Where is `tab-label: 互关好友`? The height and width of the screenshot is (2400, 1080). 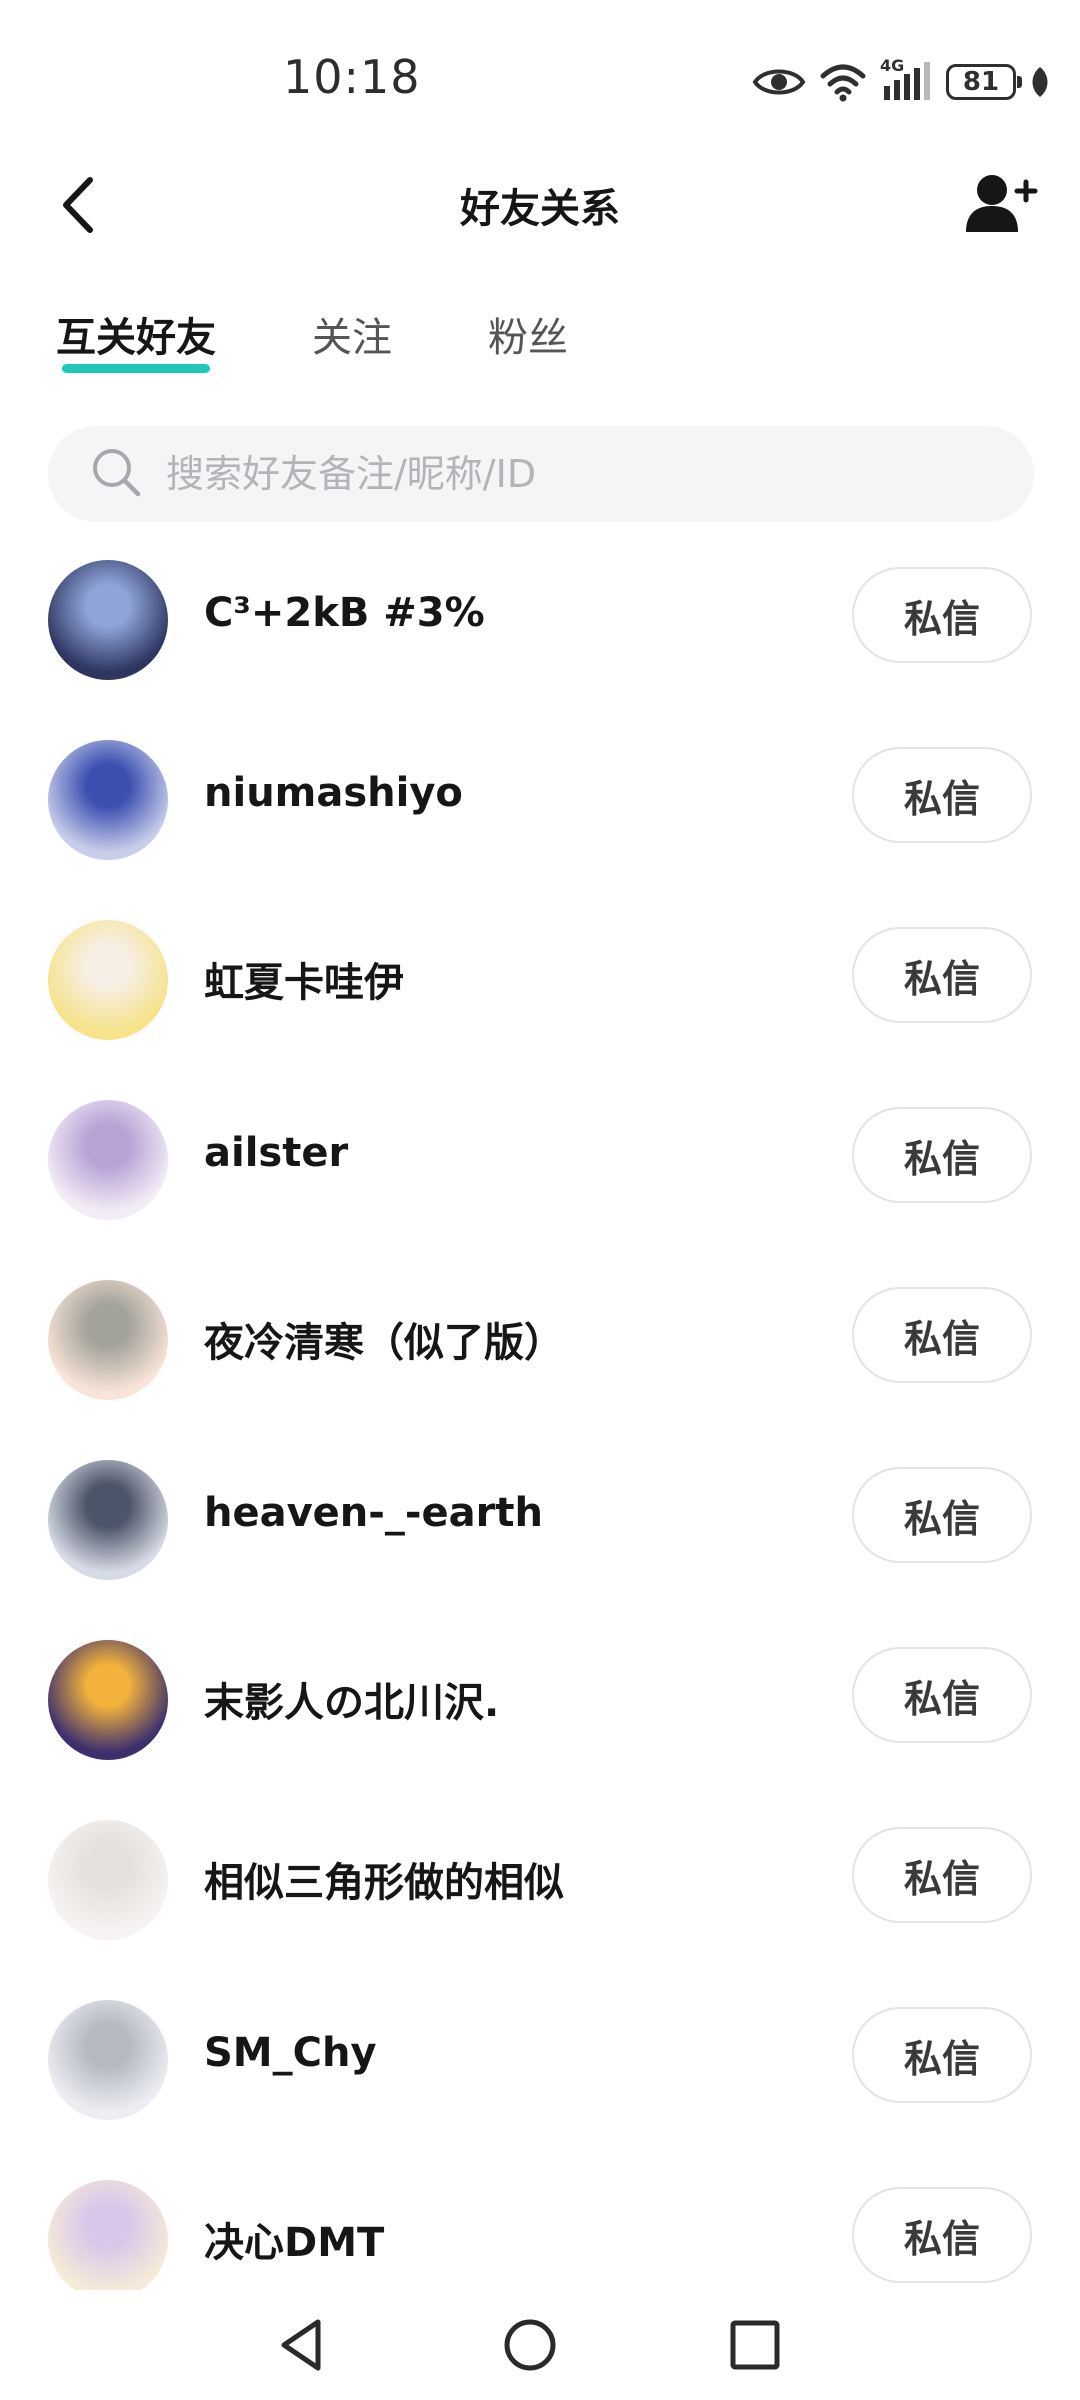
tab-label: 互关好友 is located at coordinates (136, 338).